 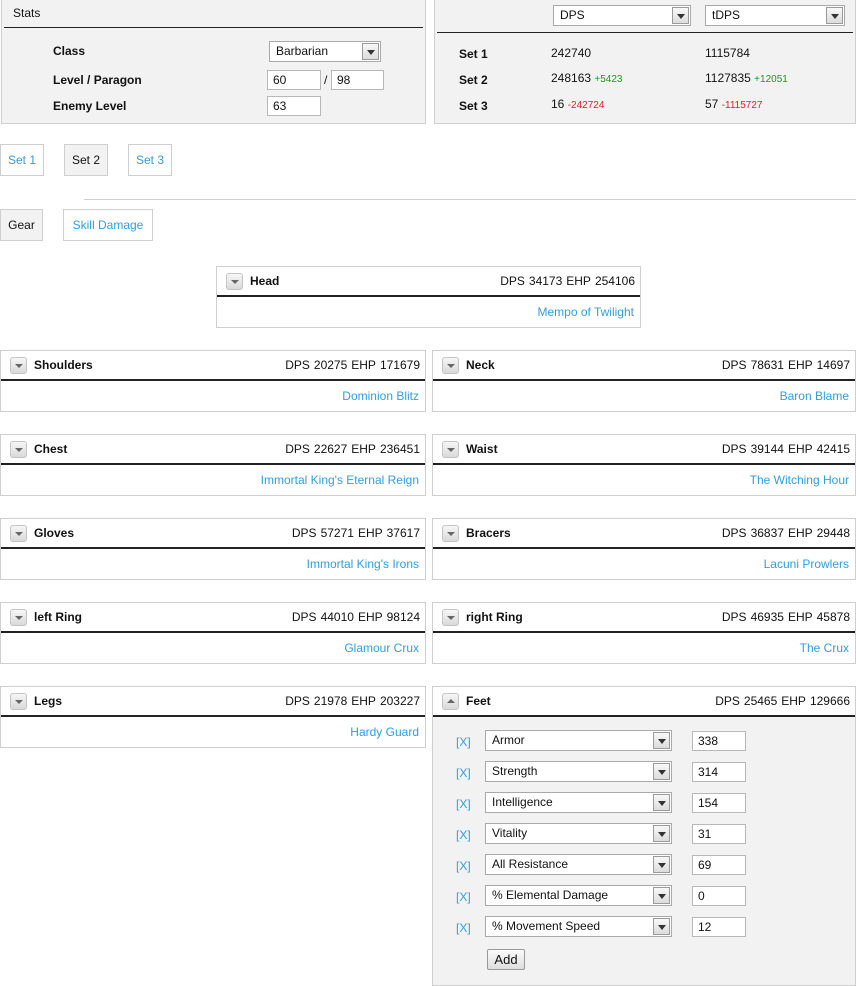 What do you see at coordinates (150, 160) in the screenshot?
I see `tab-set-3: Set 3` at bounding box center [150, 160].